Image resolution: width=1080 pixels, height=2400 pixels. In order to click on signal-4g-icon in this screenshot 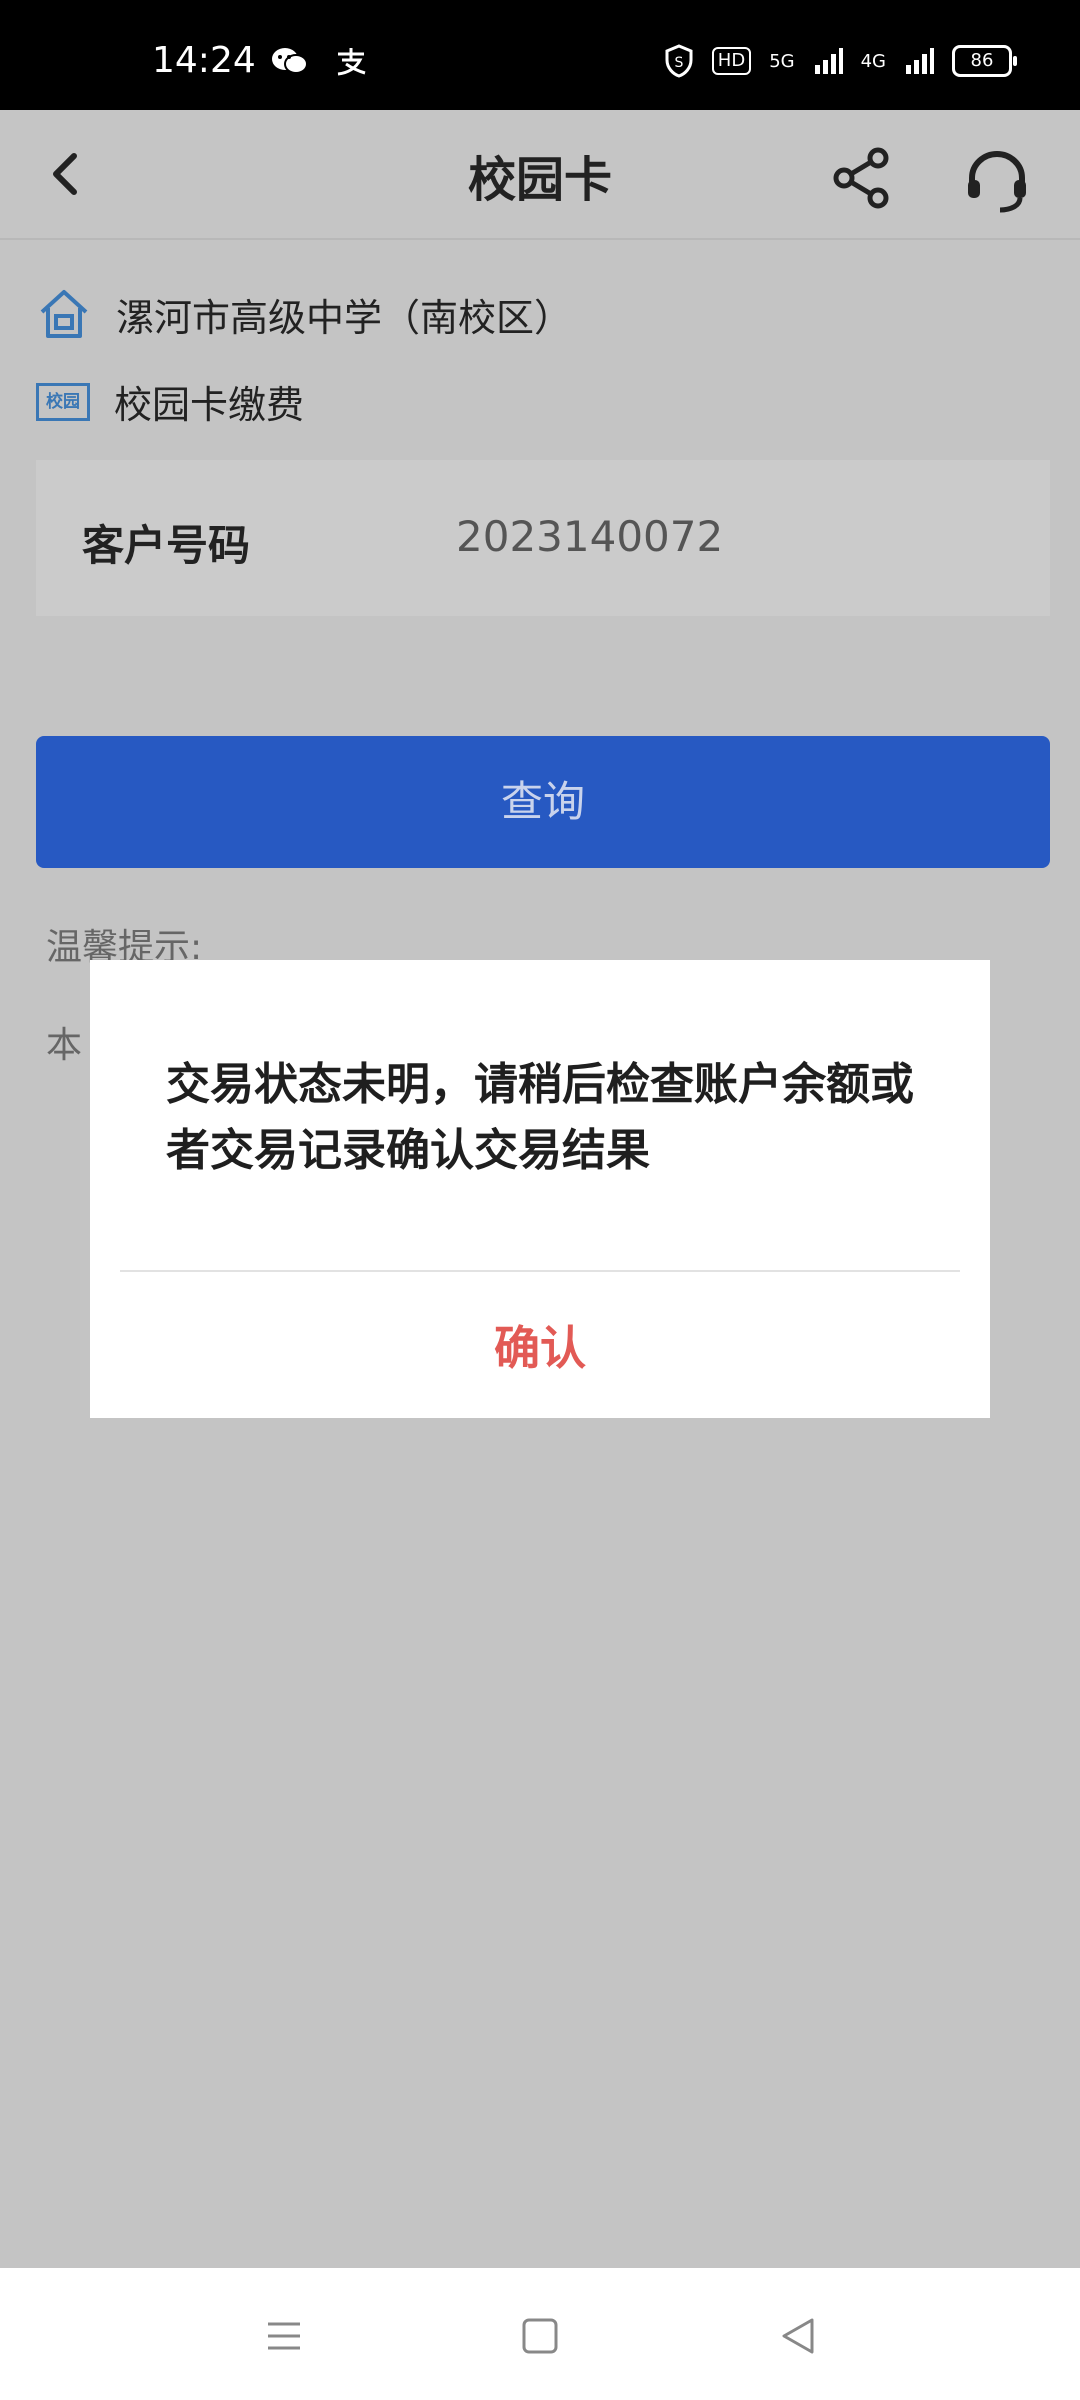, I will do `click(920, 61)`.